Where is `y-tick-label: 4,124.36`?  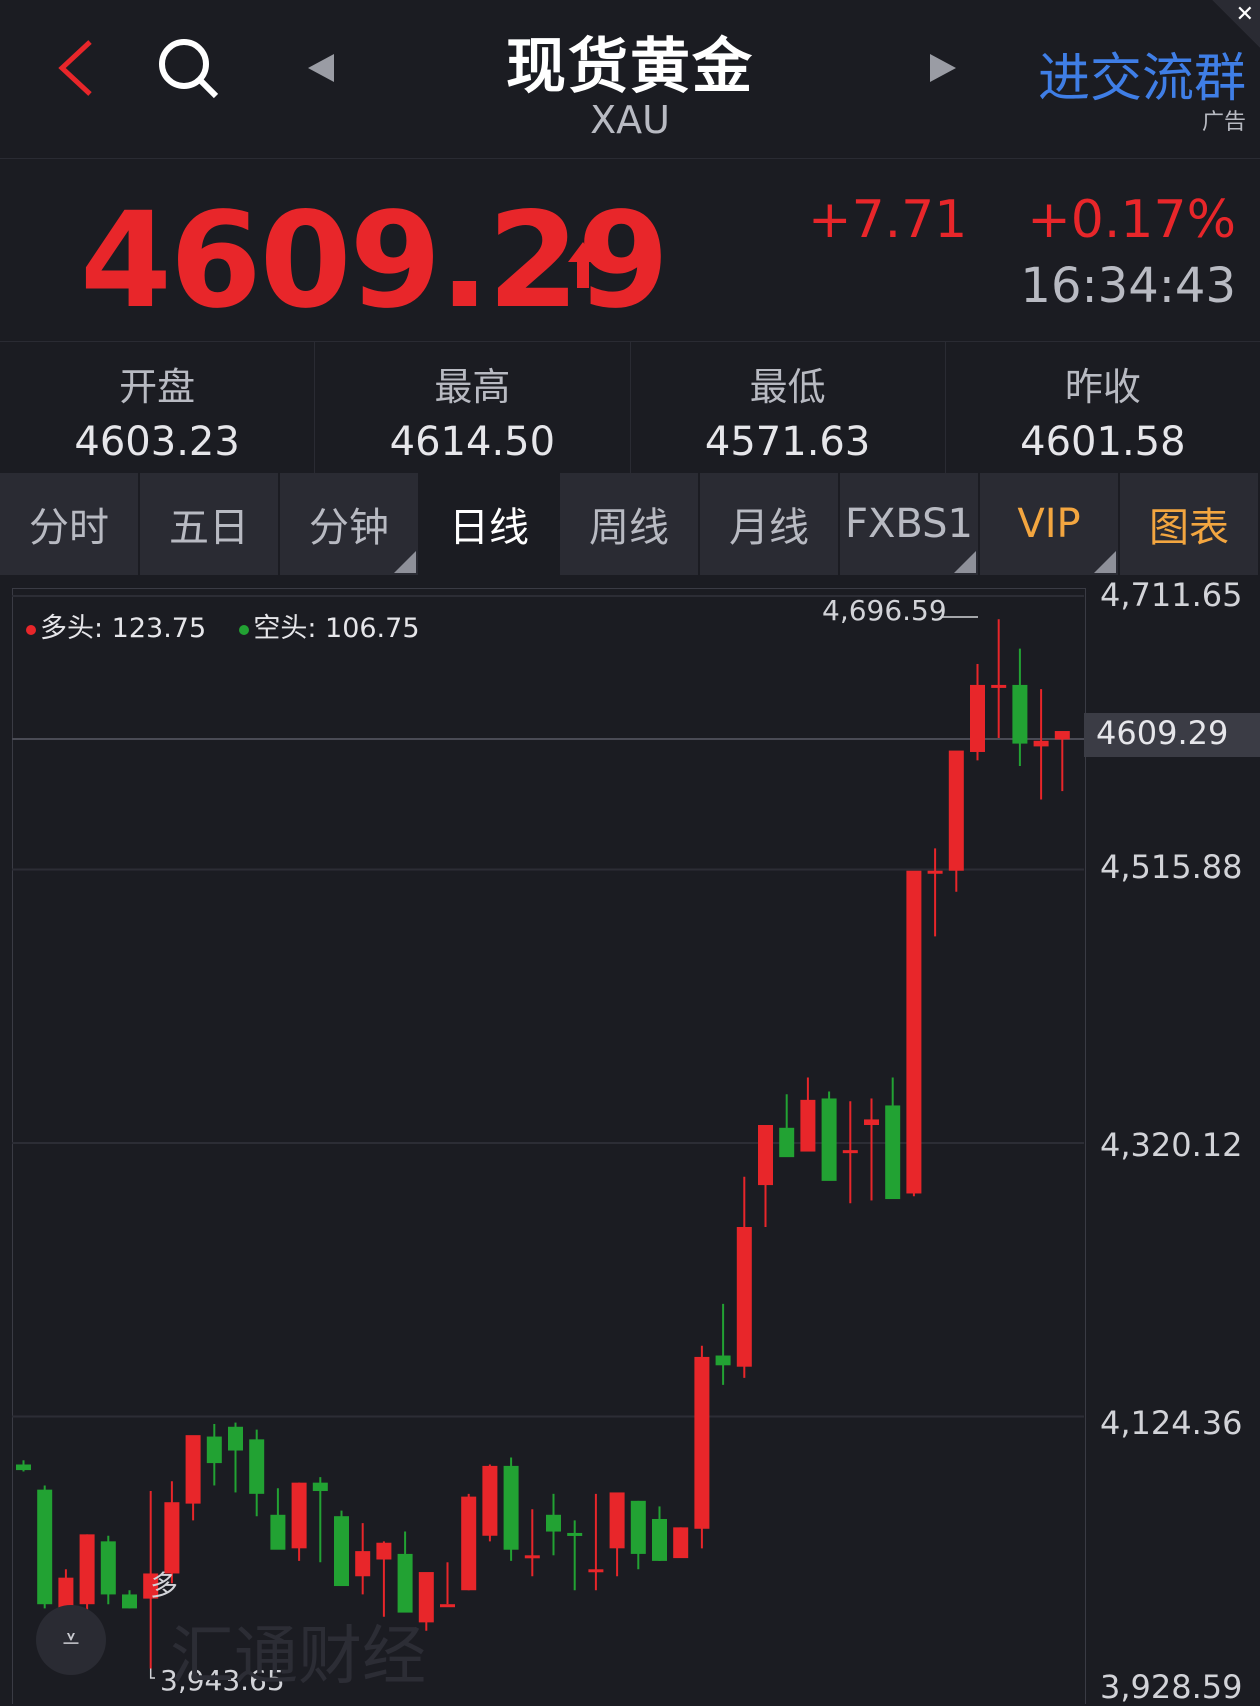 y-tick-label: 4,124.36 is located at coordinates (1171, 1423).